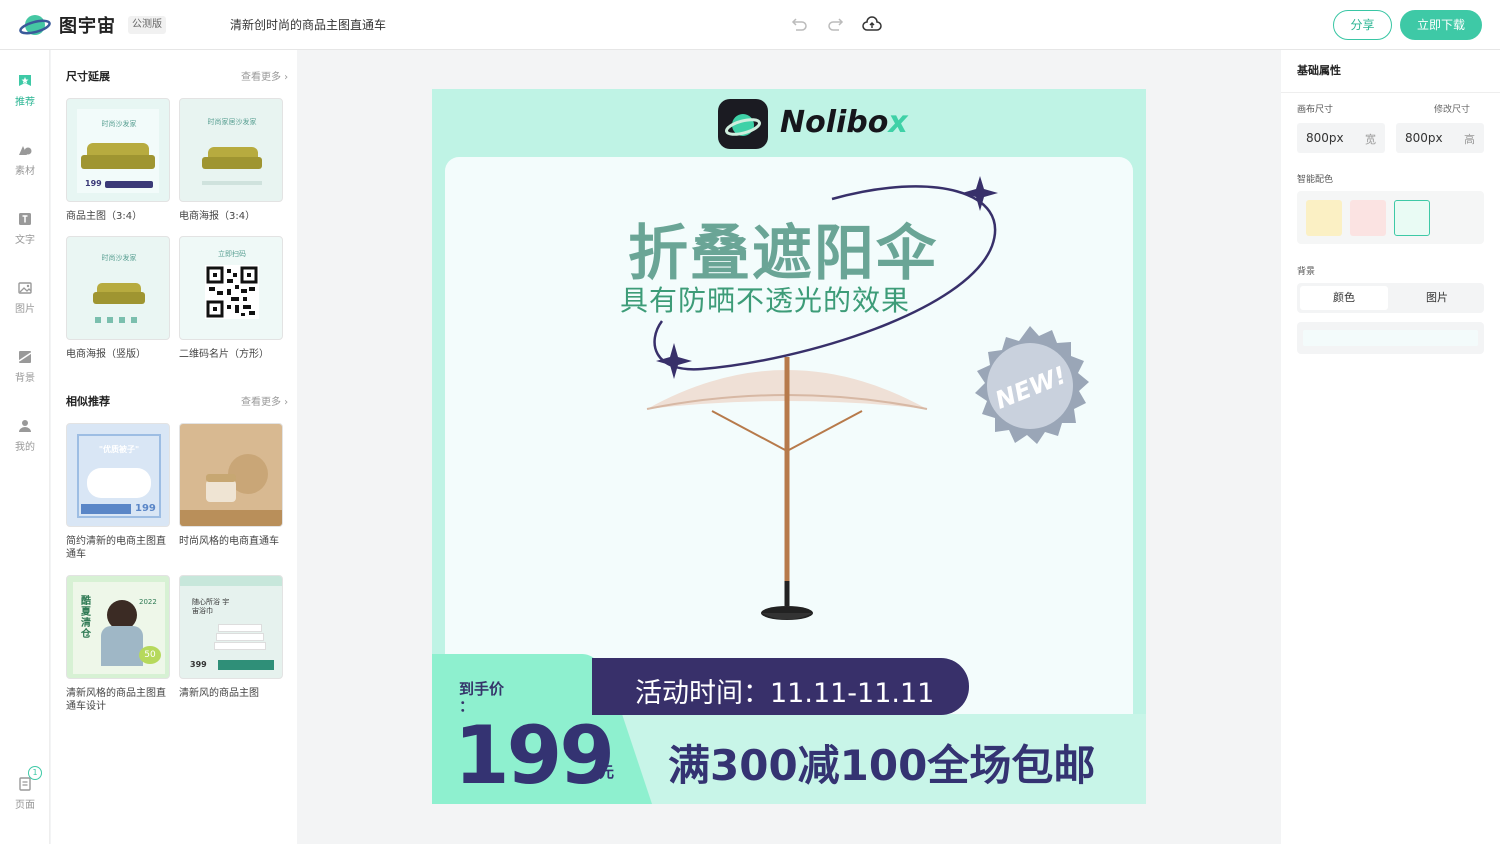 The image size is (1500, 844). What do you see at coordinates (787, 493) in the screenshot?
I see `umbrella-product-image` at bounding box center [787, 493].